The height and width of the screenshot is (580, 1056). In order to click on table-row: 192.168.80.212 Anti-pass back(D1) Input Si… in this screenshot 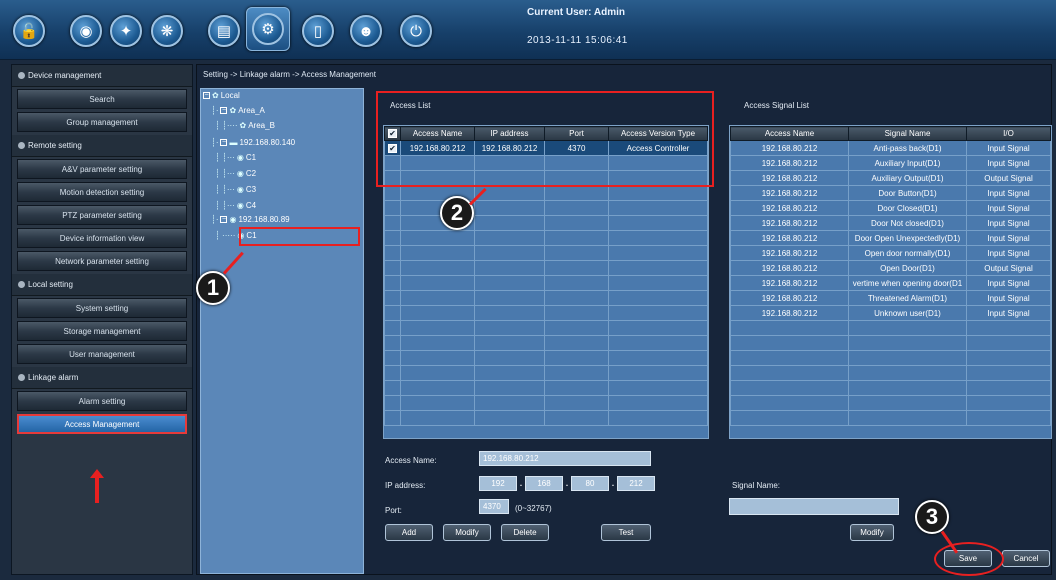, I will do `click(890, 148)`.